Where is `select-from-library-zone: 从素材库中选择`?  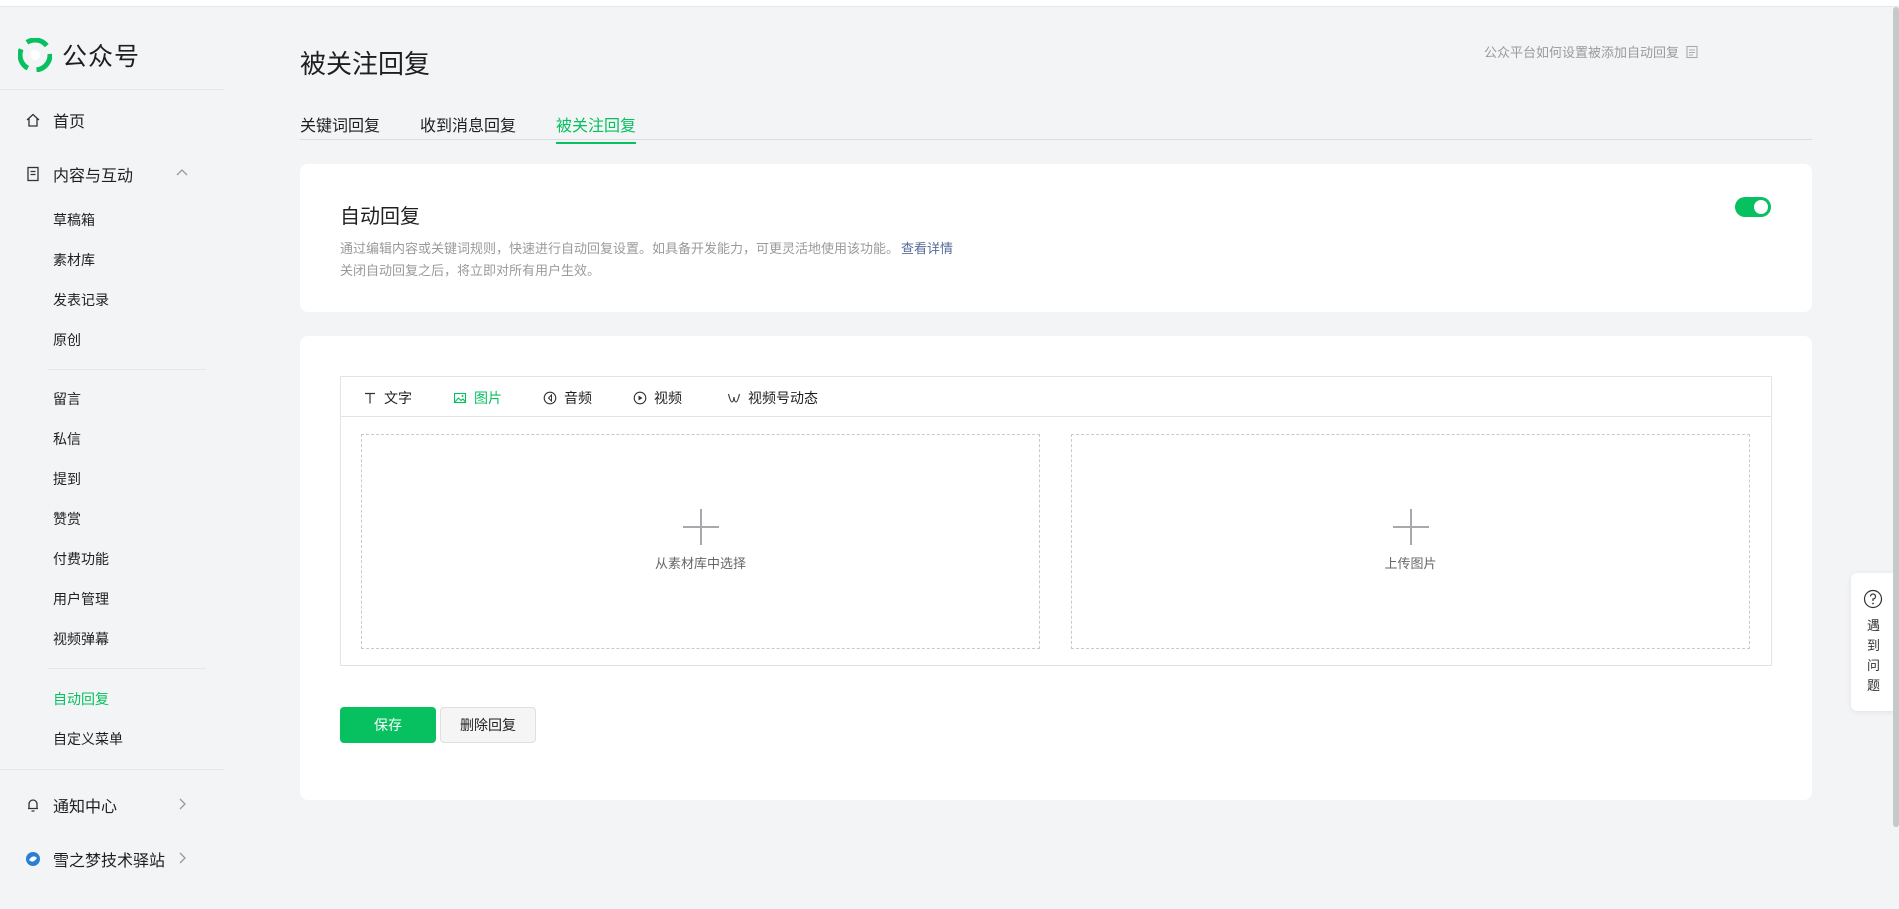 select-from-library-zone: 从素材库中选择 is located at coordinates (700, 541).